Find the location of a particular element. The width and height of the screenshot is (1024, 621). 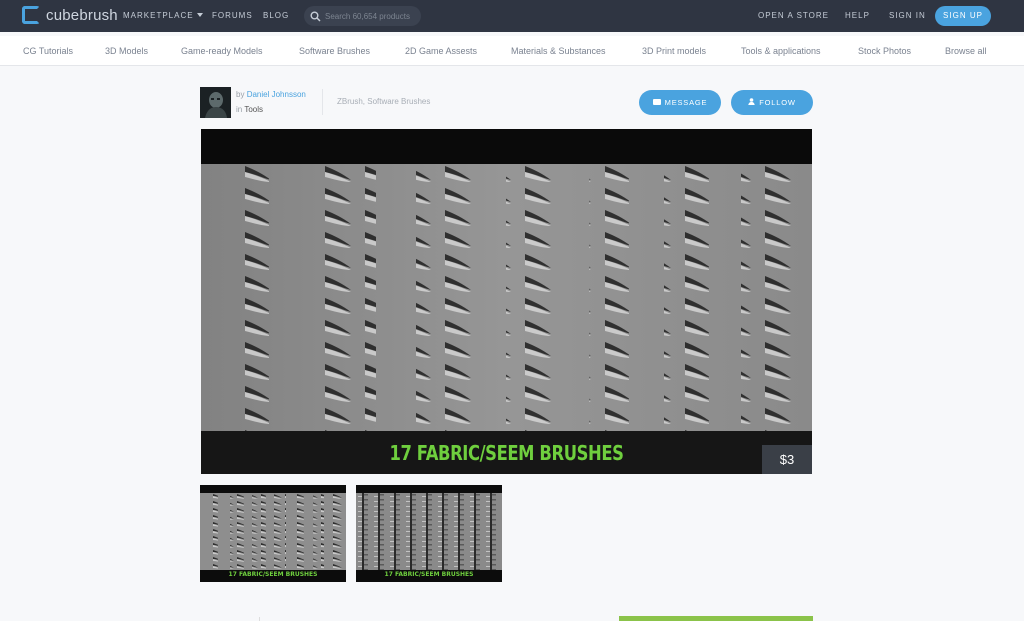

in-prefix: in is located at coordinates (239, 109).